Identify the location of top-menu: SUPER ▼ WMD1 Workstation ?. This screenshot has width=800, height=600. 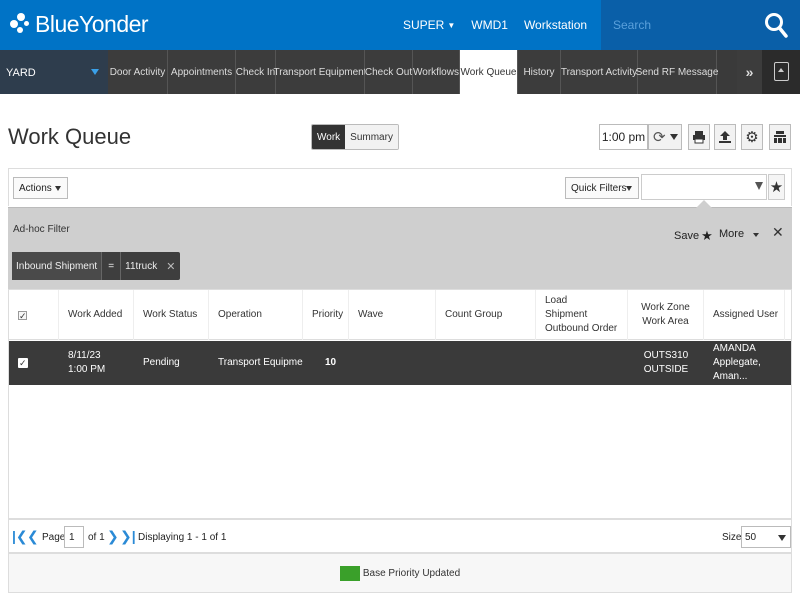
(512, 25).